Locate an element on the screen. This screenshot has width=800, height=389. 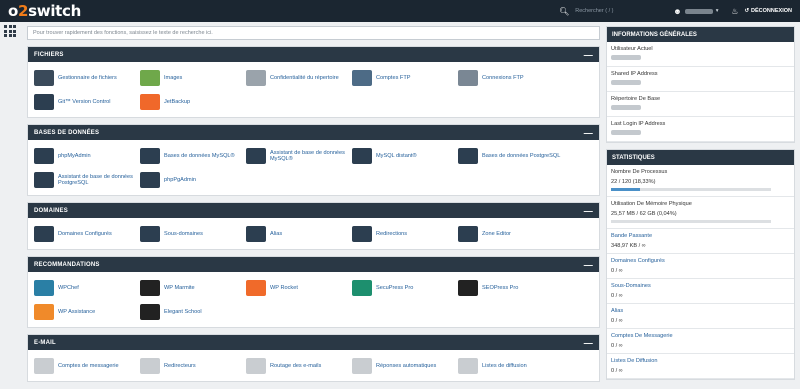
feature-label: WPChef is located at coordinates (68, 287).